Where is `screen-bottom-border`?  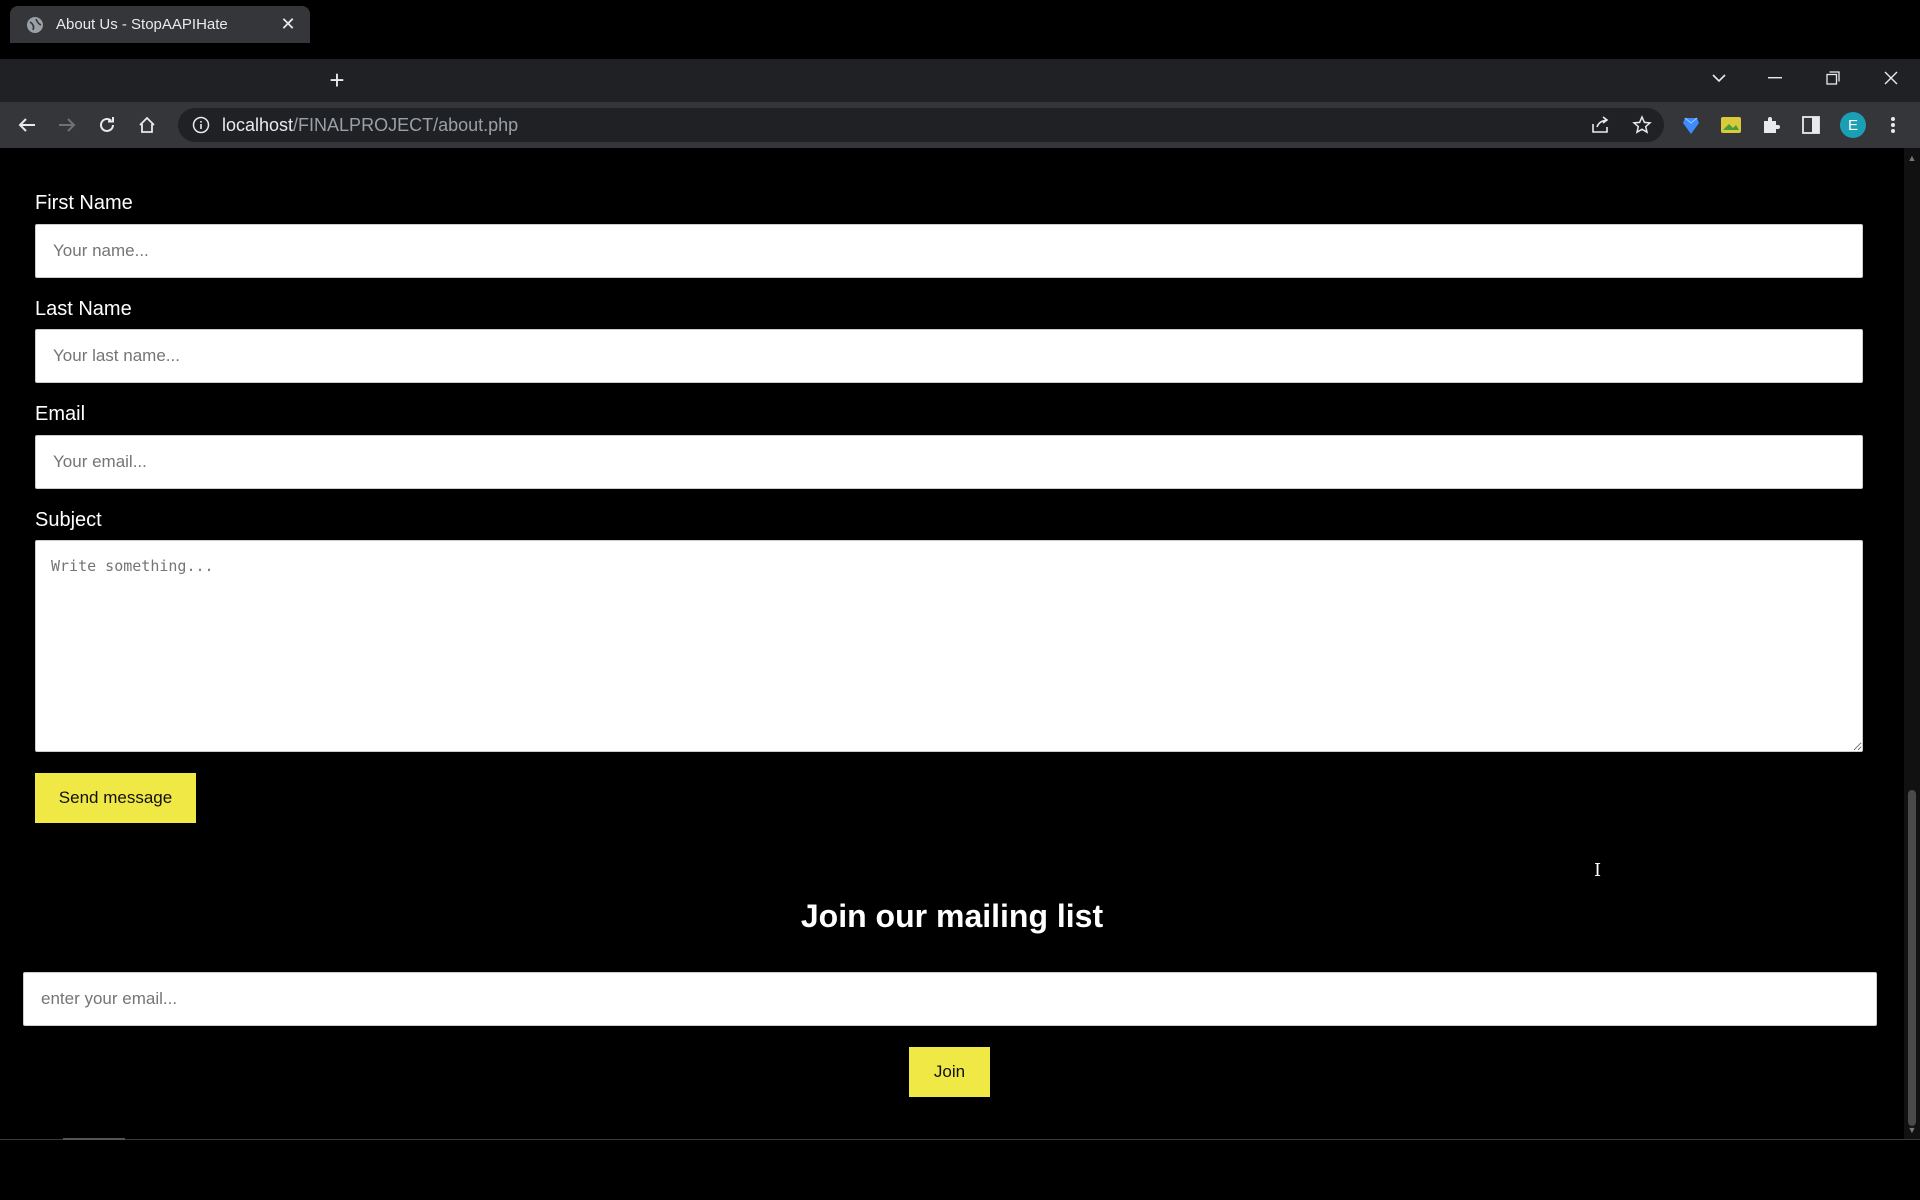 screen-bottom-border is located at coordinates (960, 1170).